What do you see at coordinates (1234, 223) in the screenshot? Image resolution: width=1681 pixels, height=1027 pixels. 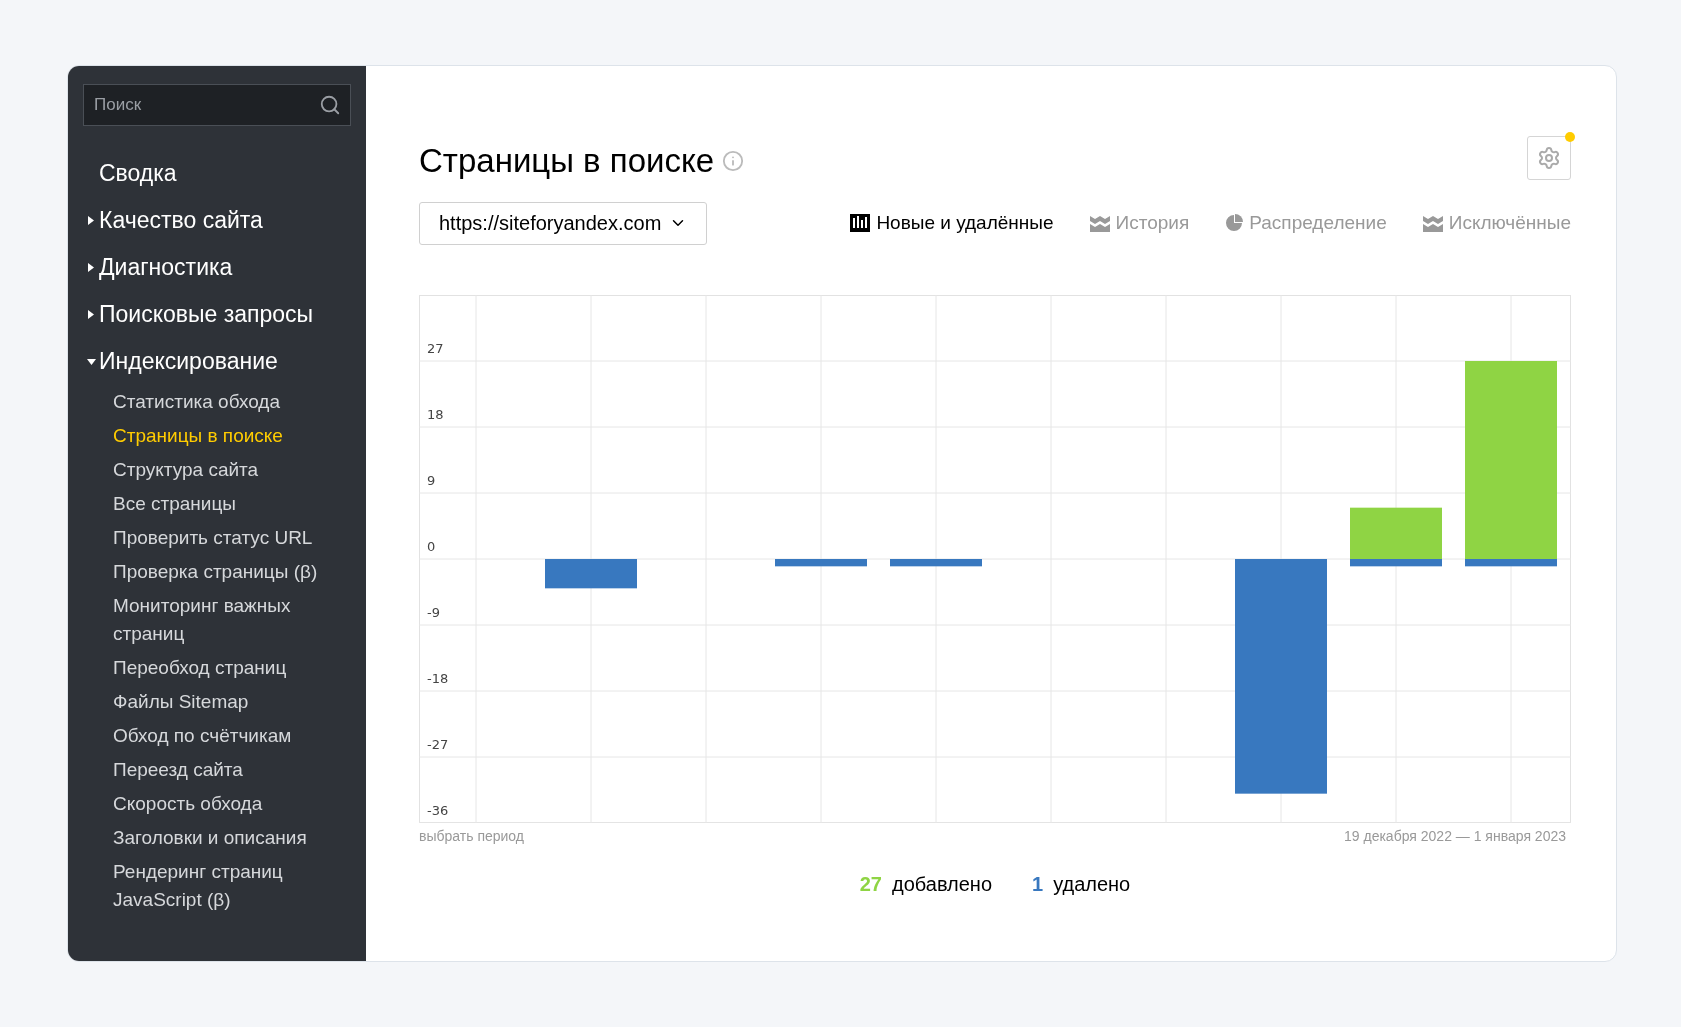 I see `pie-chart-icon` at bounding box center [1234, 223].